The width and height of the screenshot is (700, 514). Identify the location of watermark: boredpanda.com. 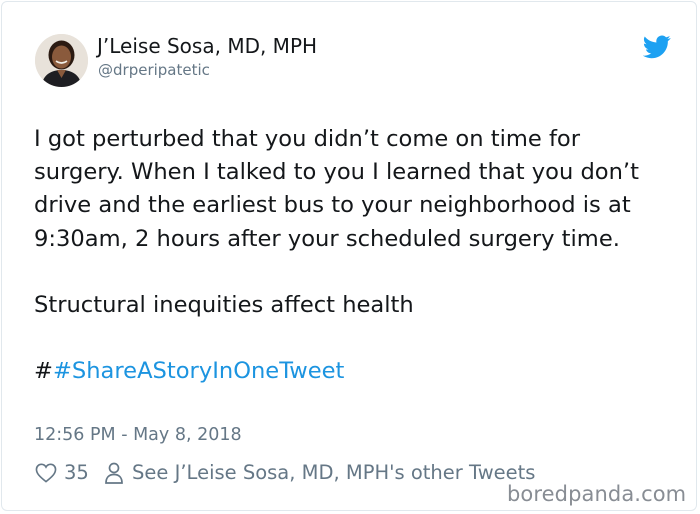
(597, 494).